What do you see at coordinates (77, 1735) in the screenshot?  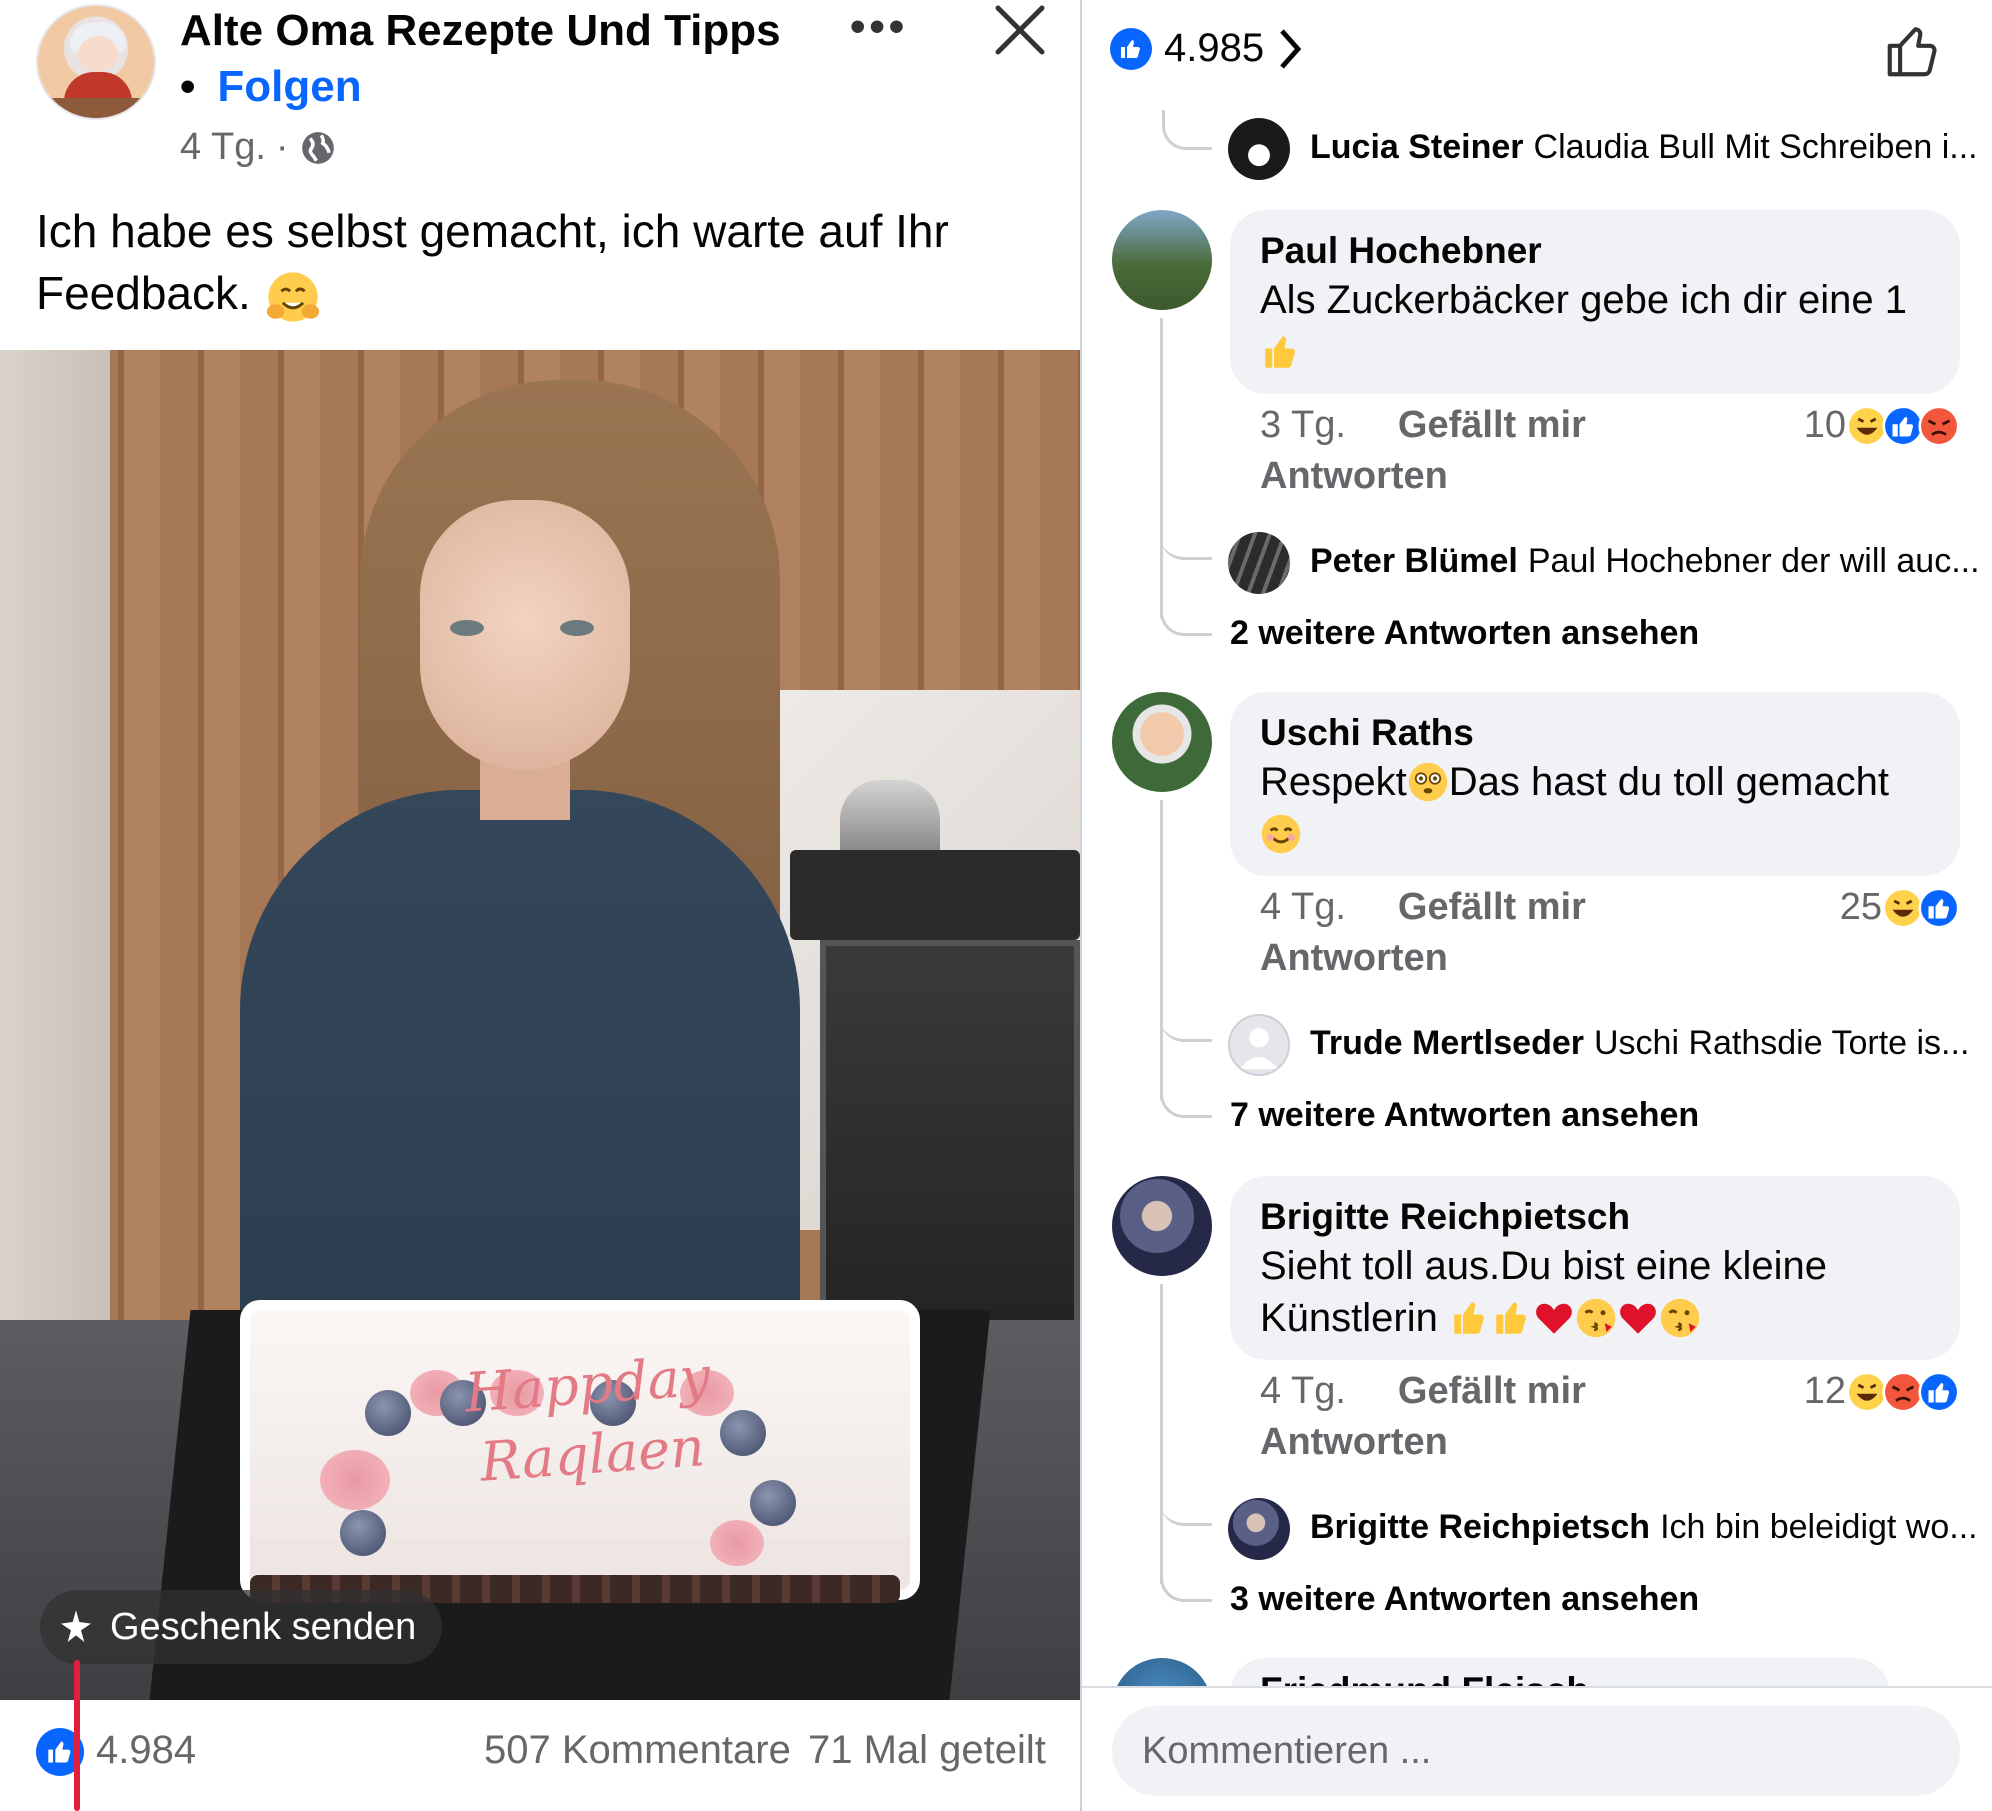 I see `annotation-red-line` at bounding box center [77, 1735].